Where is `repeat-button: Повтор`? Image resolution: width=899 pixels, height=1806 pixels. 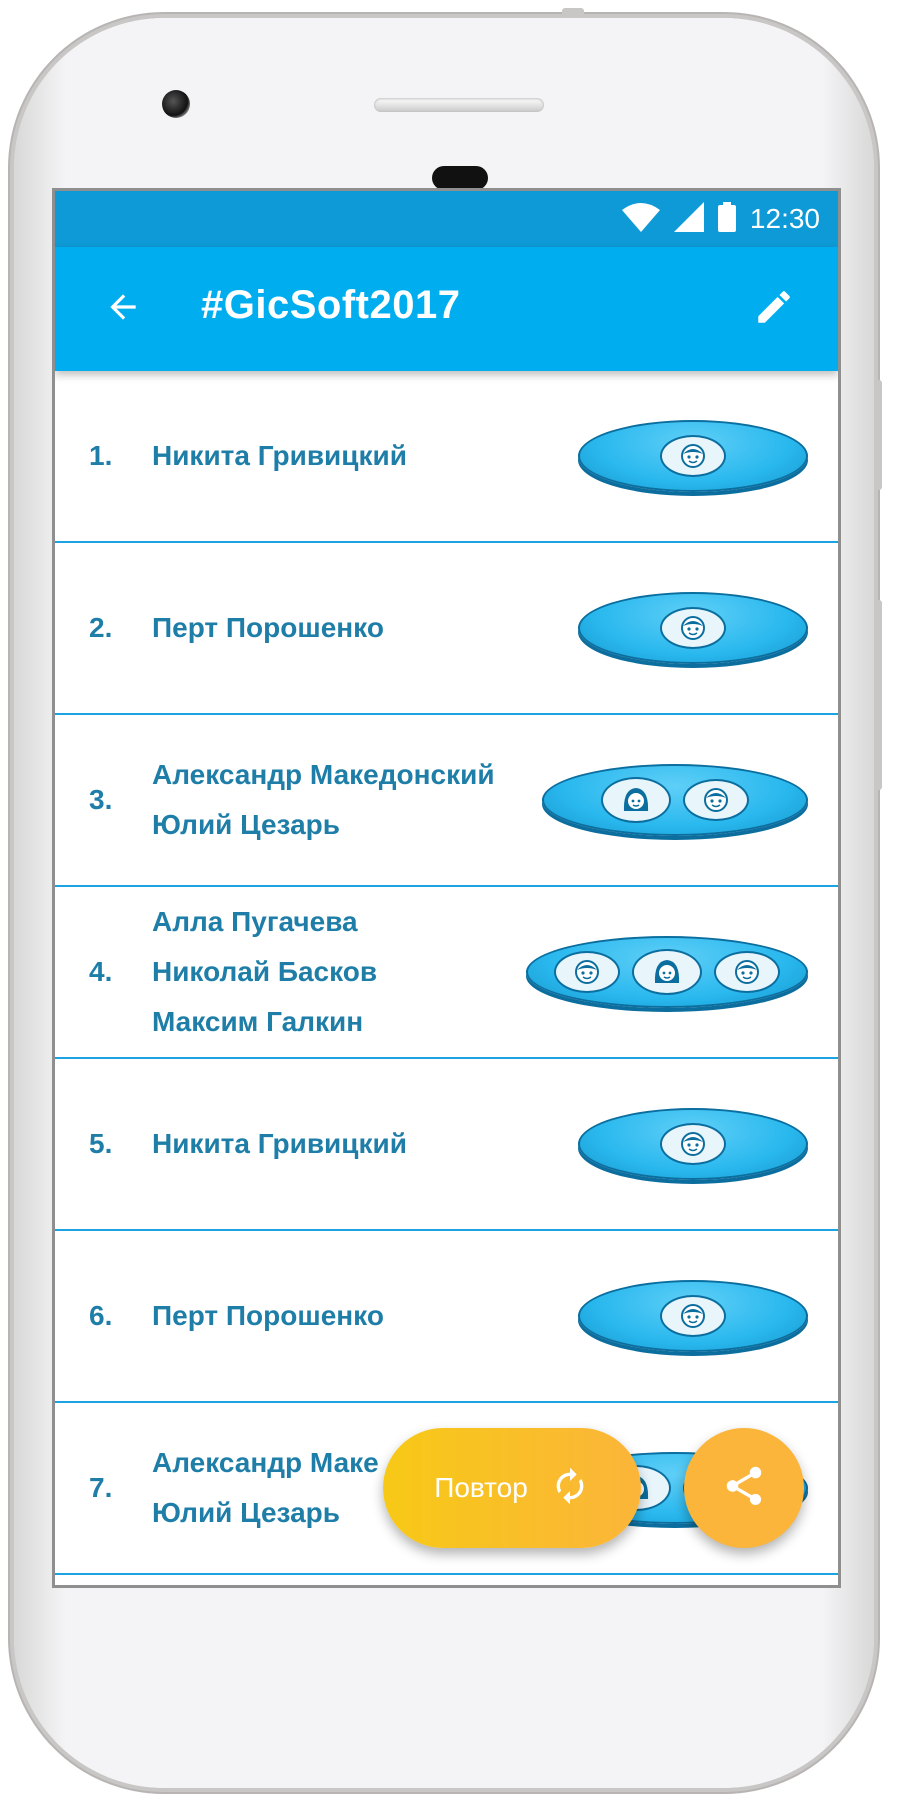 repeat-button: Повтор is located at coordinates (512, 1488).